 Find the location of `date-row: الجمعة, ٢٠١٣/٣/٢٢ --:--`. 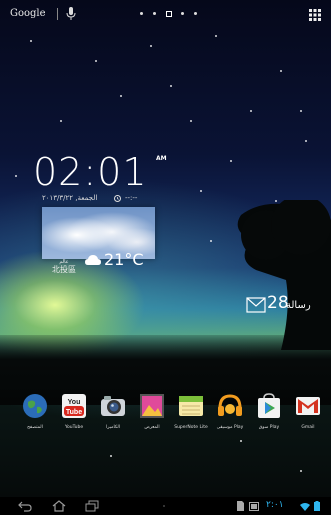

date-row: الجمعة, ٢٠١٣/٣/٢٢ --:-- is located at coordinates (99, 200).